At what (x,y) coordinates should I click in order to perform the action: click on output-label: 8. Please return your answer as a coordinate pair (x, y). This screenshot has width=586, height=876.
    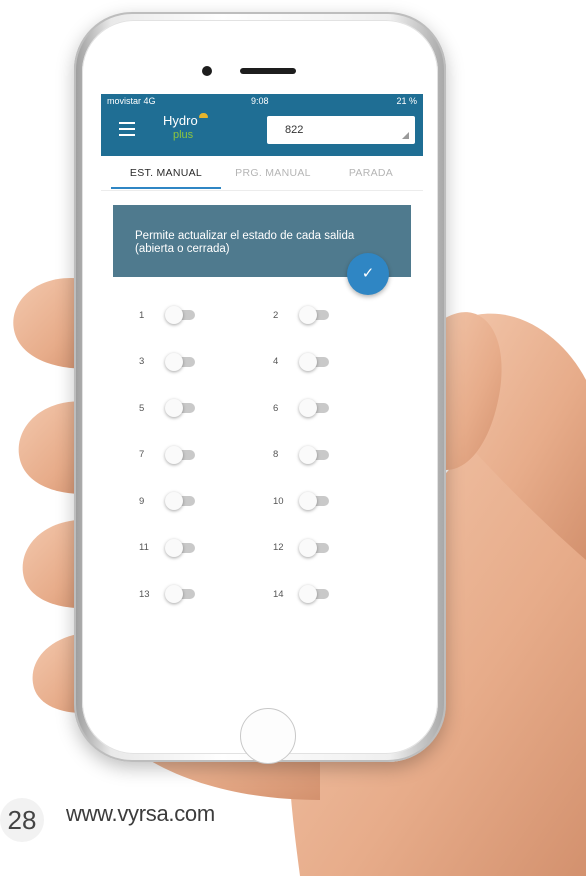
    Looking at the image, I should click on (276, 454).